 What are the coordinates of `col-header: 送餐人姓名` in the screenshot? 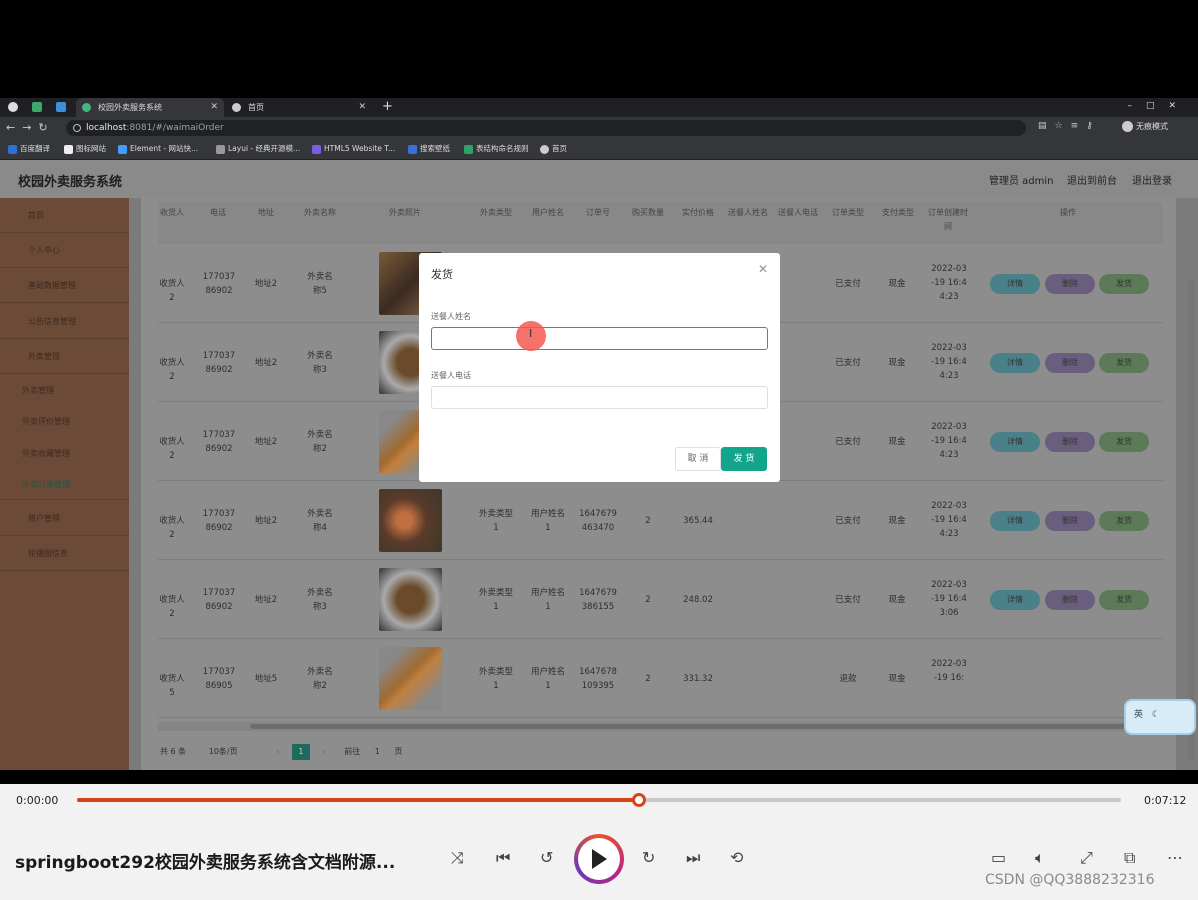 It's located at (748, 213).